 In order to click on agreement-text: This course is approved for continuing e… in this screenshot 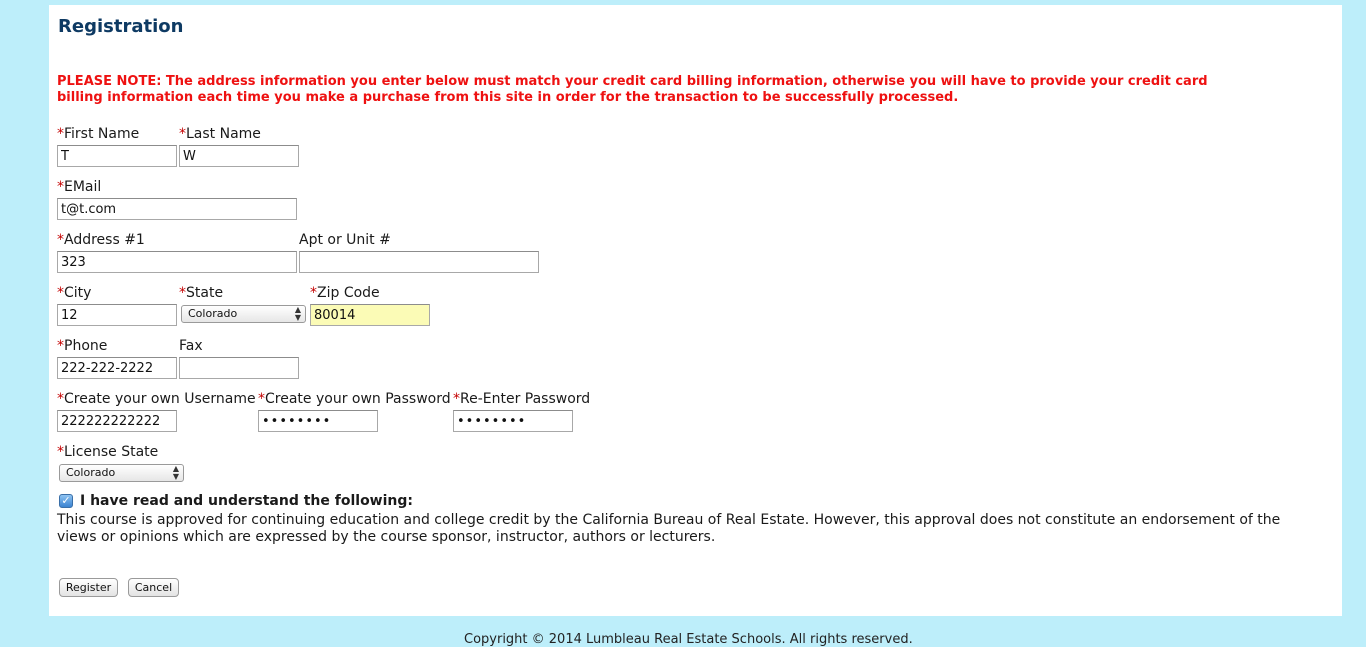, I will do `click(669, 528)`.